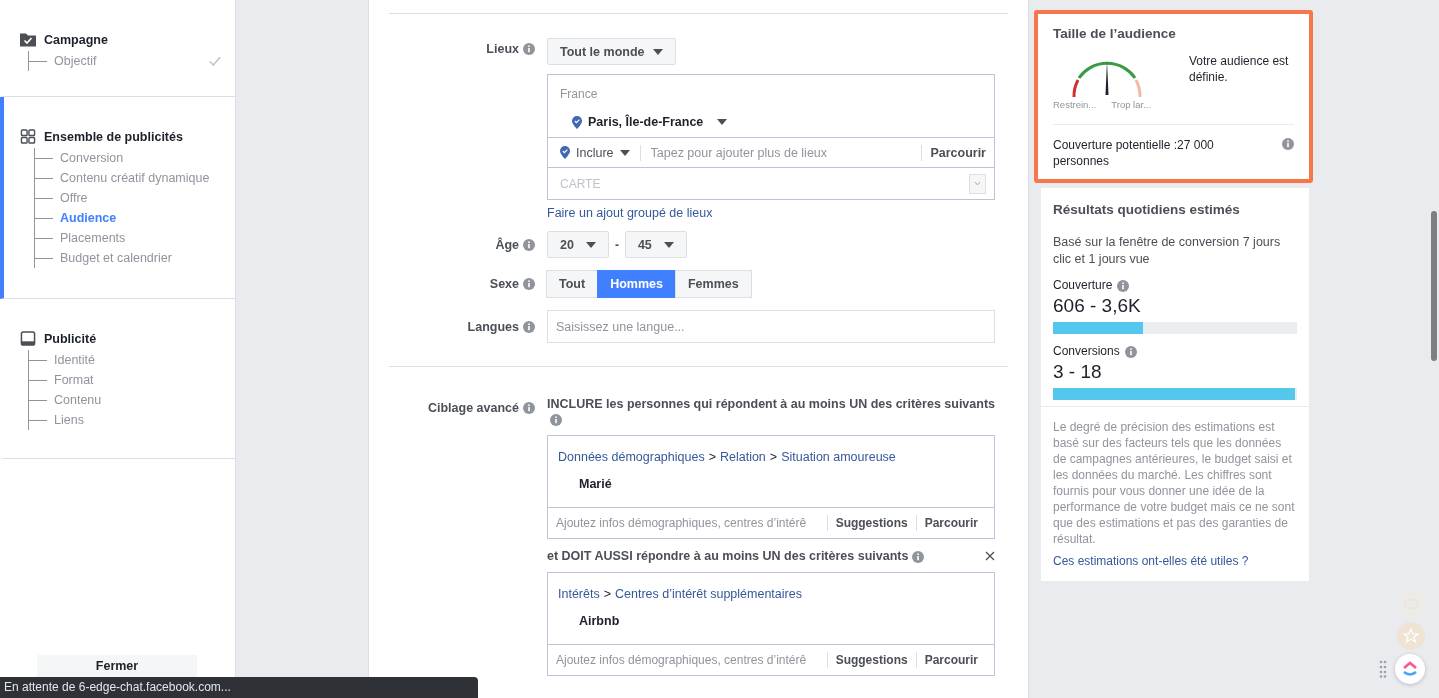 The image size is (1439, 698). I want to click on nav-item: Audience, so click(88, 218).